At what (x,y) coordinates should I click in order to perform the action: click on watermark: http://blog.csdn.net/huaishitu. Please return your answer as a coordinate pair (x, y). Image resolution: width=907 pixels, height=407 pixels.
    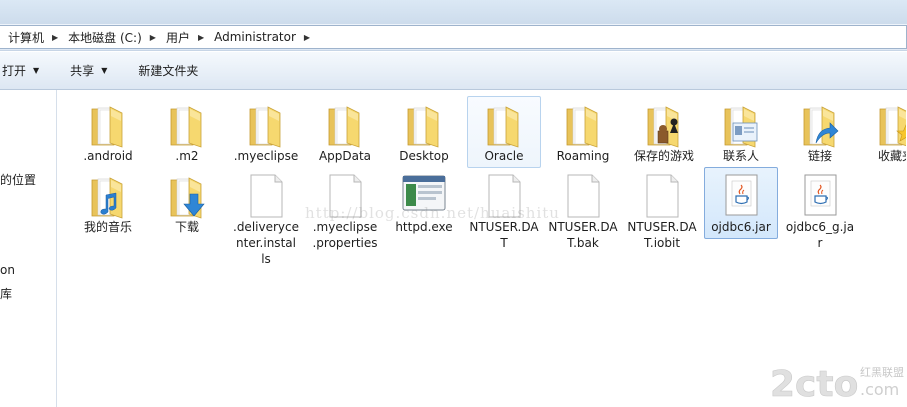
    Looking at the image, I should click on (432, 213).